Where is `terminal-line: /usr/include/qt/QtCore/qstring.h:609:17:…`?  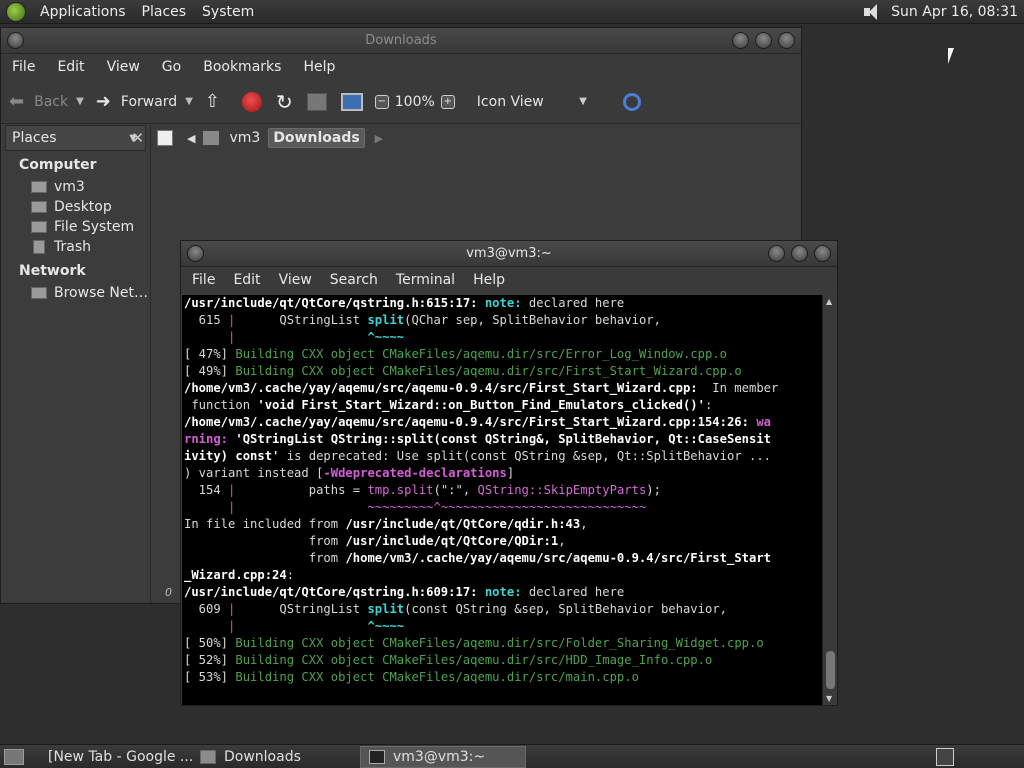
terminal-line: /usr/include/qt/QtCore/qstring.h:609:17:… is located at coordinates (404, 592).